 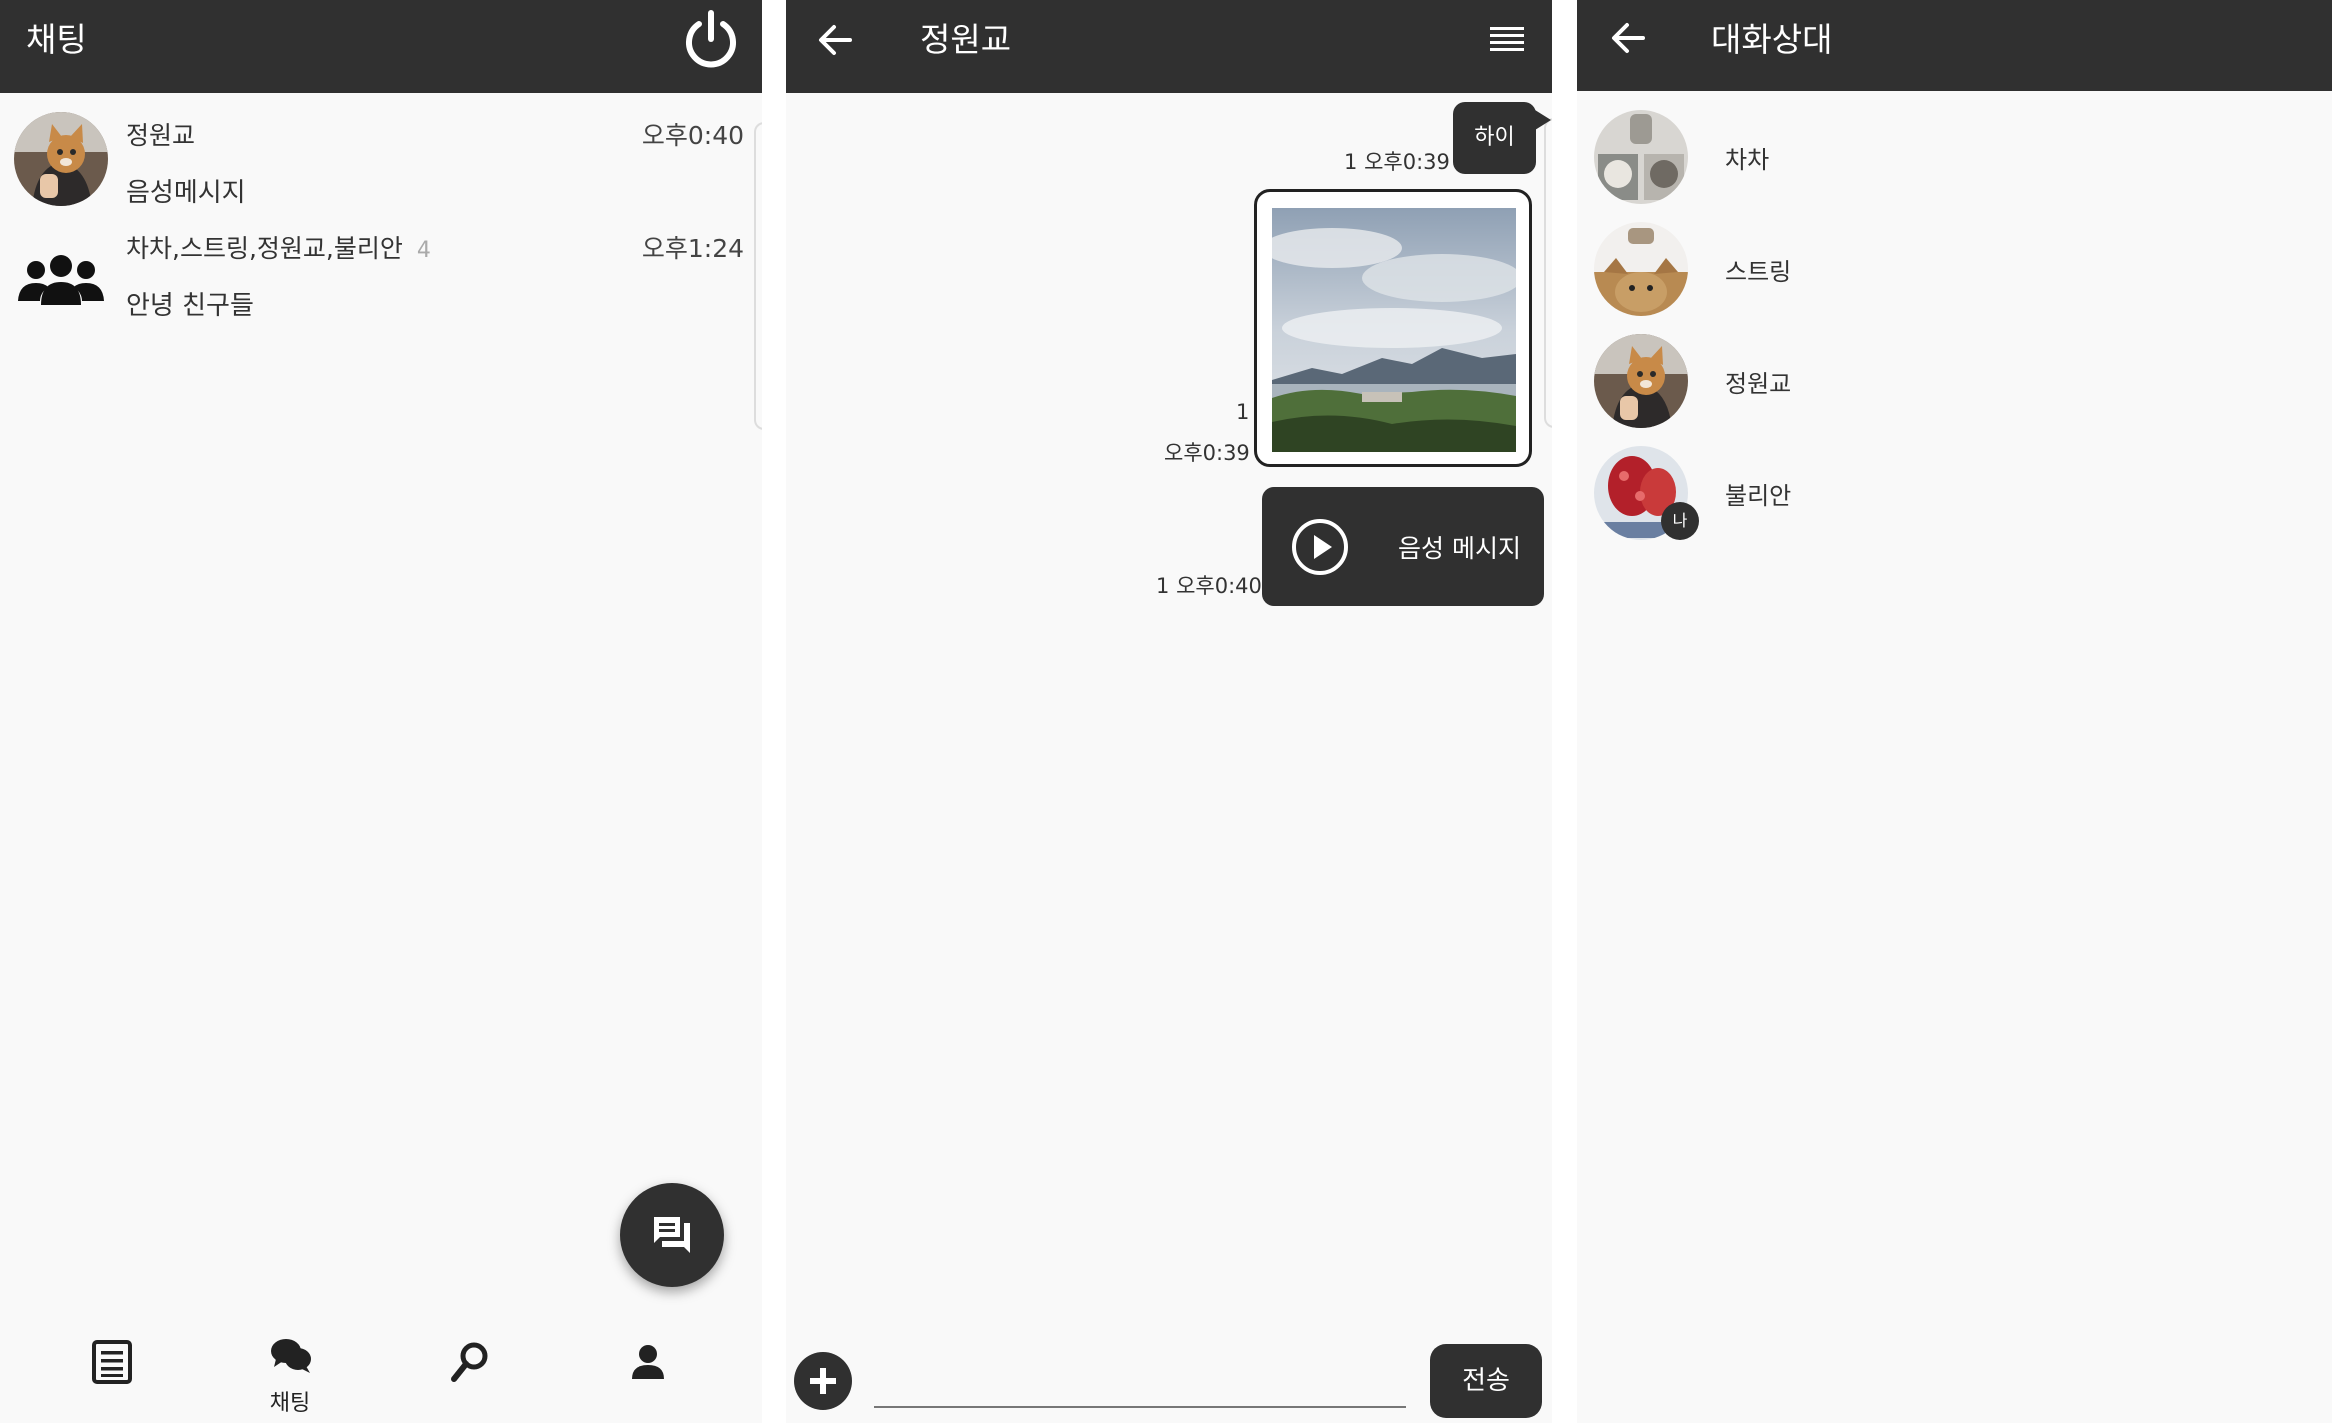 What do you see at coordinates (1543, 120) in the screenshot?
I see `bubble-tail` at bounding box center [1543, 120].